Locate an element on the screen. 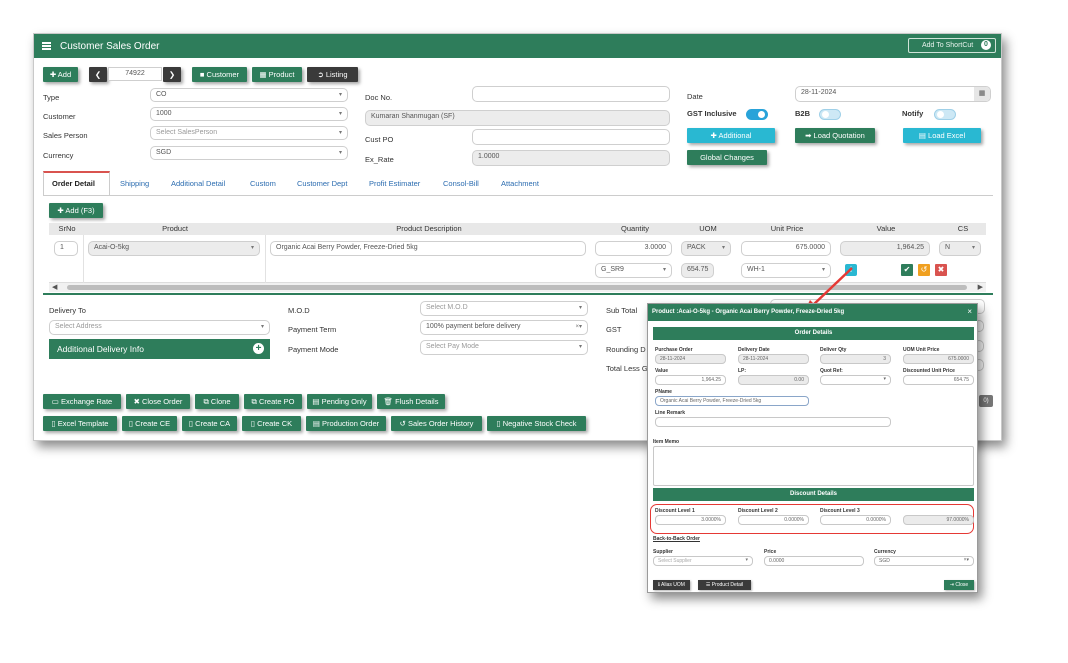 Image resolution: width=1068 pixels, height=663 pixels. gst-label: GST is located at coordinates (614, 329).